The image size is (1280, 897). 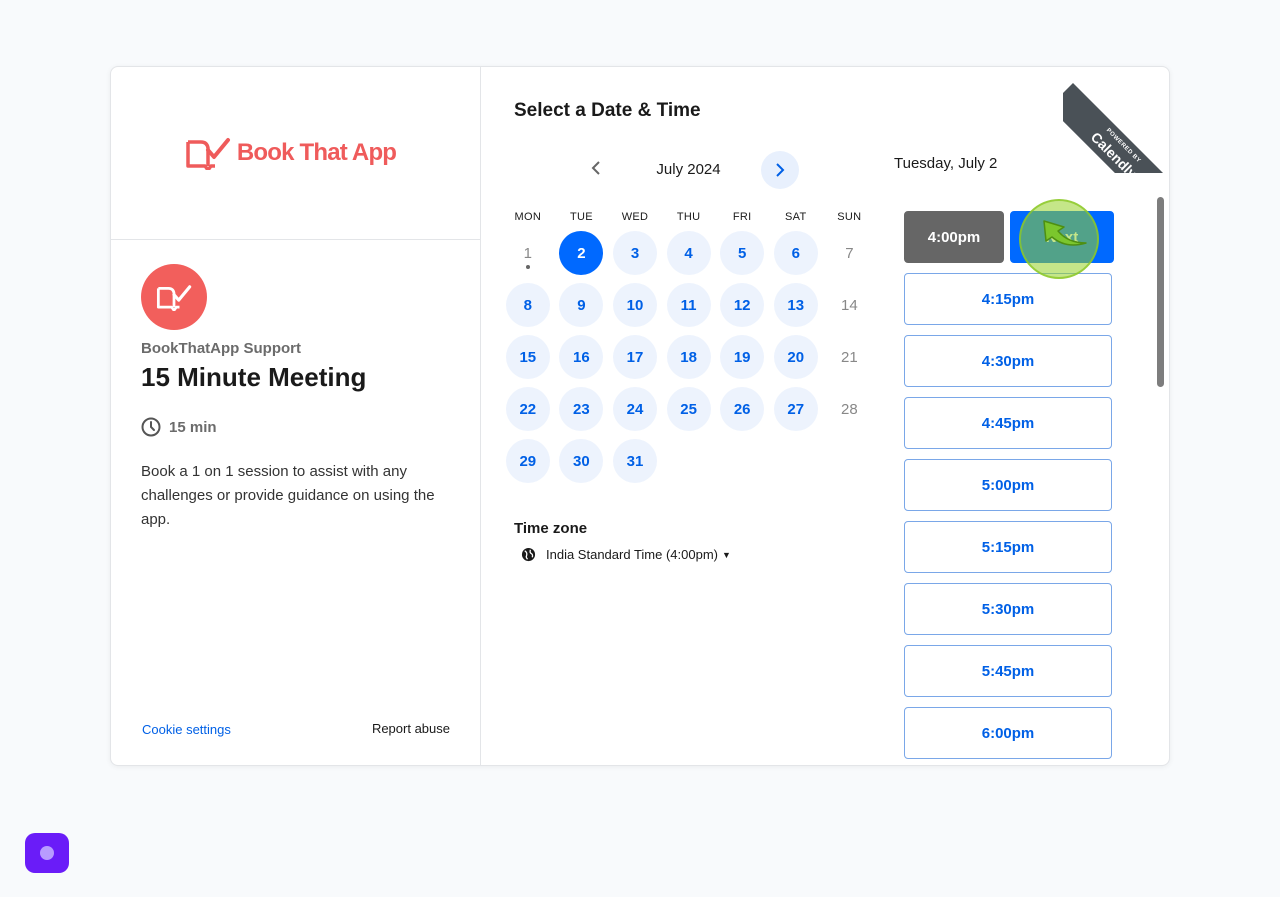 I want to click on day-number: 3, so click(x=635, y=253).